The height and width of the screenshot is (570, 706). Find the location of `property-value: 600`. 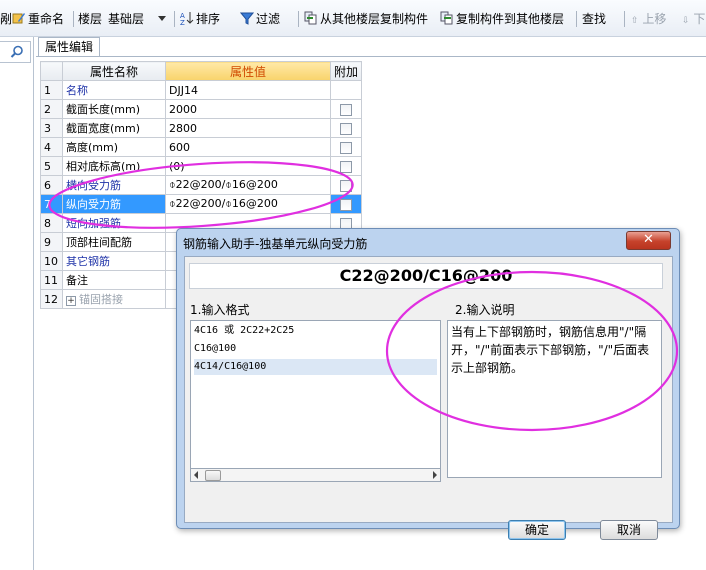

property-value: 600 is located at coordinates (248, 147).